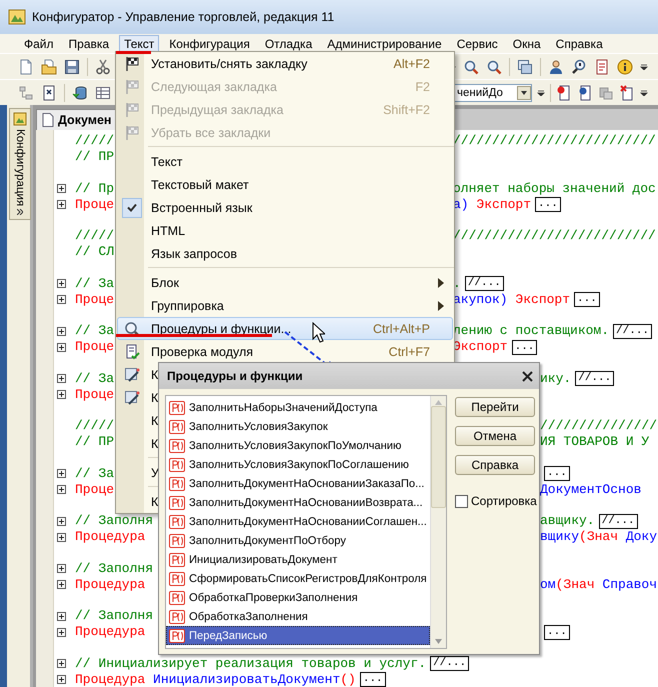 The width and height of the screenshot is (658, 687). What do you see at coordinates (641, 537) in the screenshot?
I see `code-identifier: Доку` at bounding box center [641, 537].